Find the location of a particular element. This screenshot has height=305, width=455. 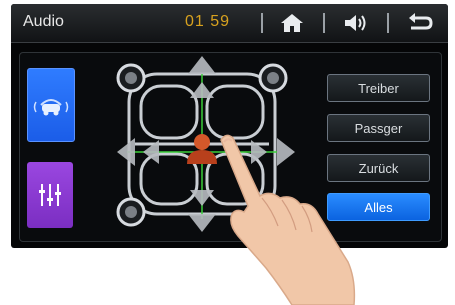

sidebar-item-balance is located at coordinates (51, 105).